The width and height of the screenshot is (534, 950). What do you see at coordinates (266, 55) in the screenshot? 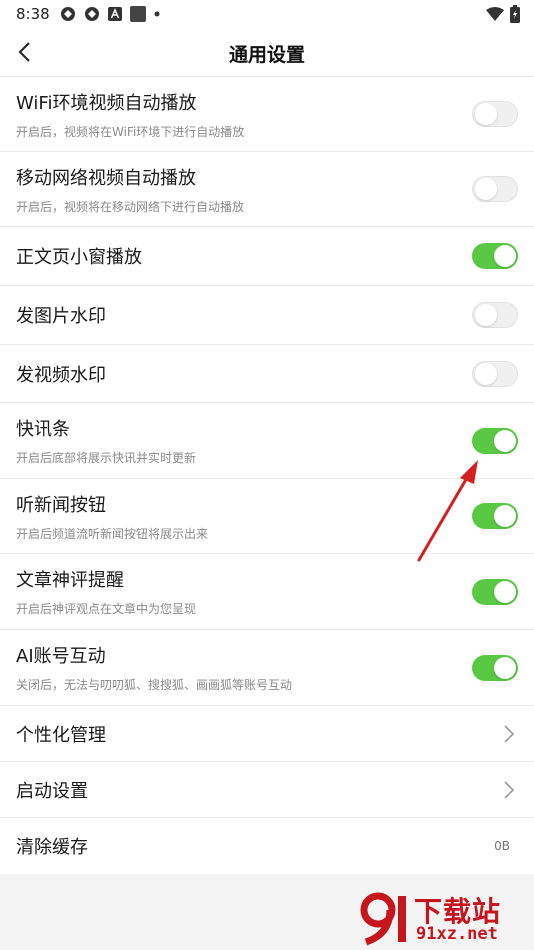
I see `page-title: 通用设置` at bounding box center [266, 55].